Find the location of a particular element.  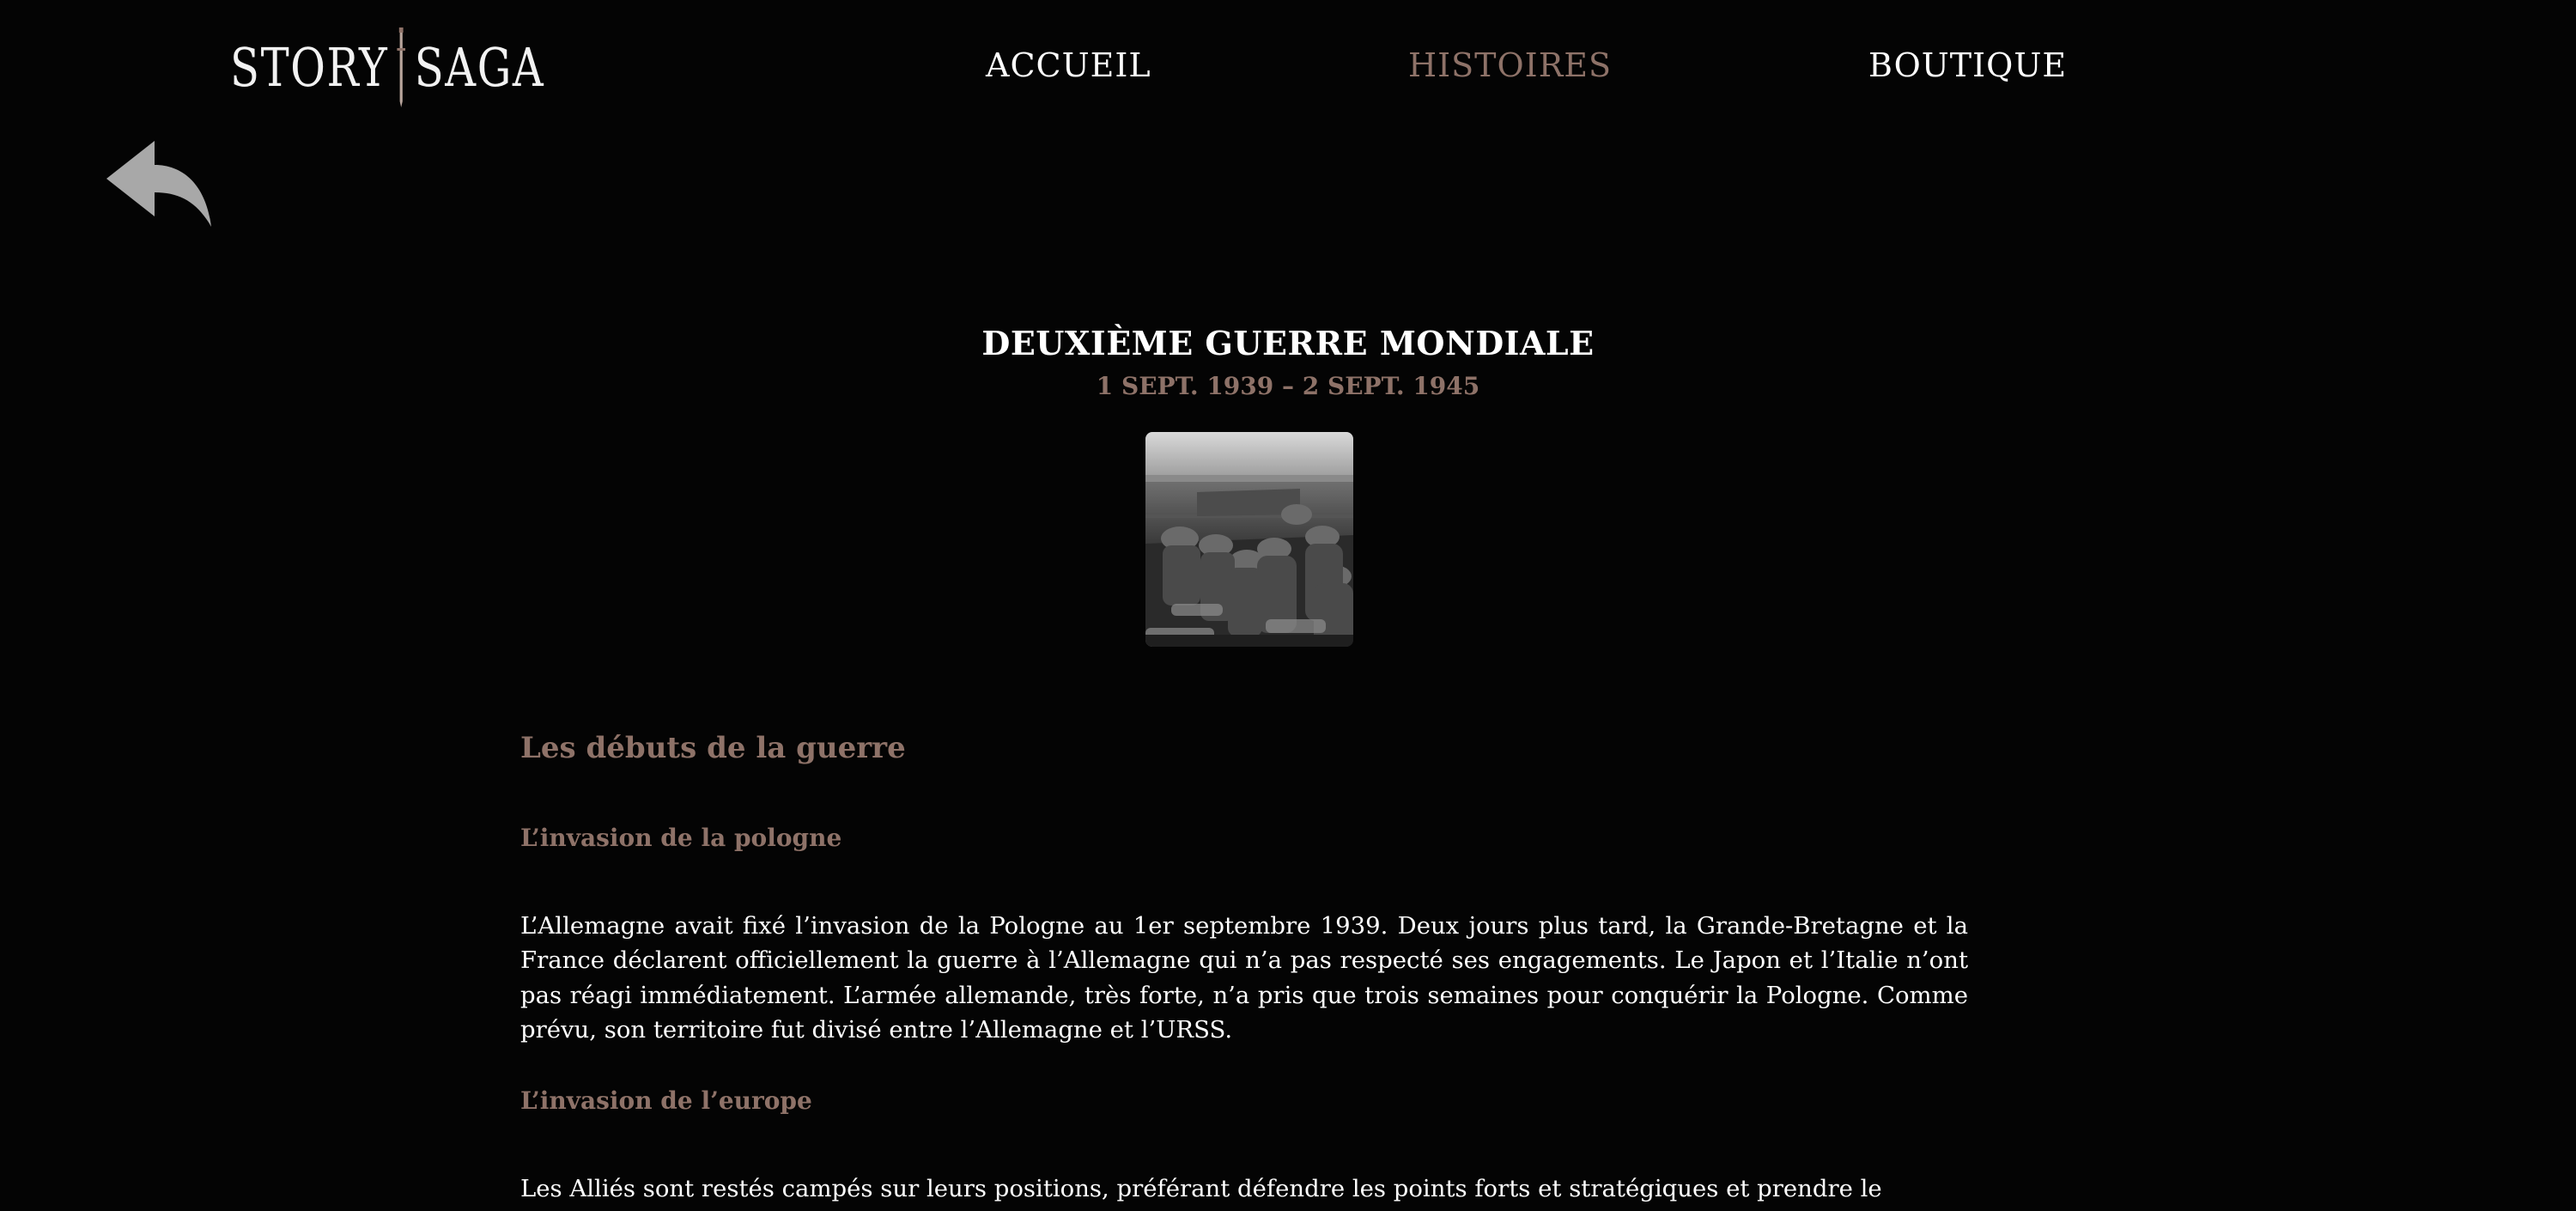

section-title: Les débuts de la guerre is located at coordinates (713, 748).